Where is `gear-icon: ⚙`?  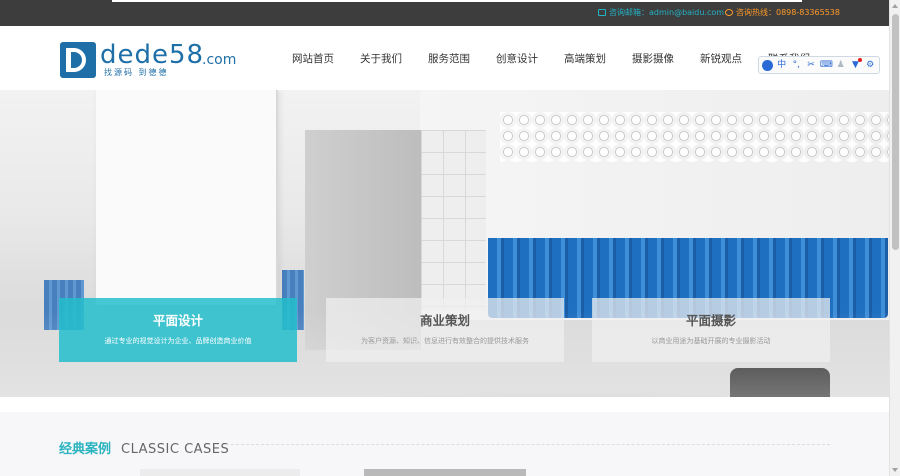
gear-icon: ⚙ is located at coordinates (870, 65).